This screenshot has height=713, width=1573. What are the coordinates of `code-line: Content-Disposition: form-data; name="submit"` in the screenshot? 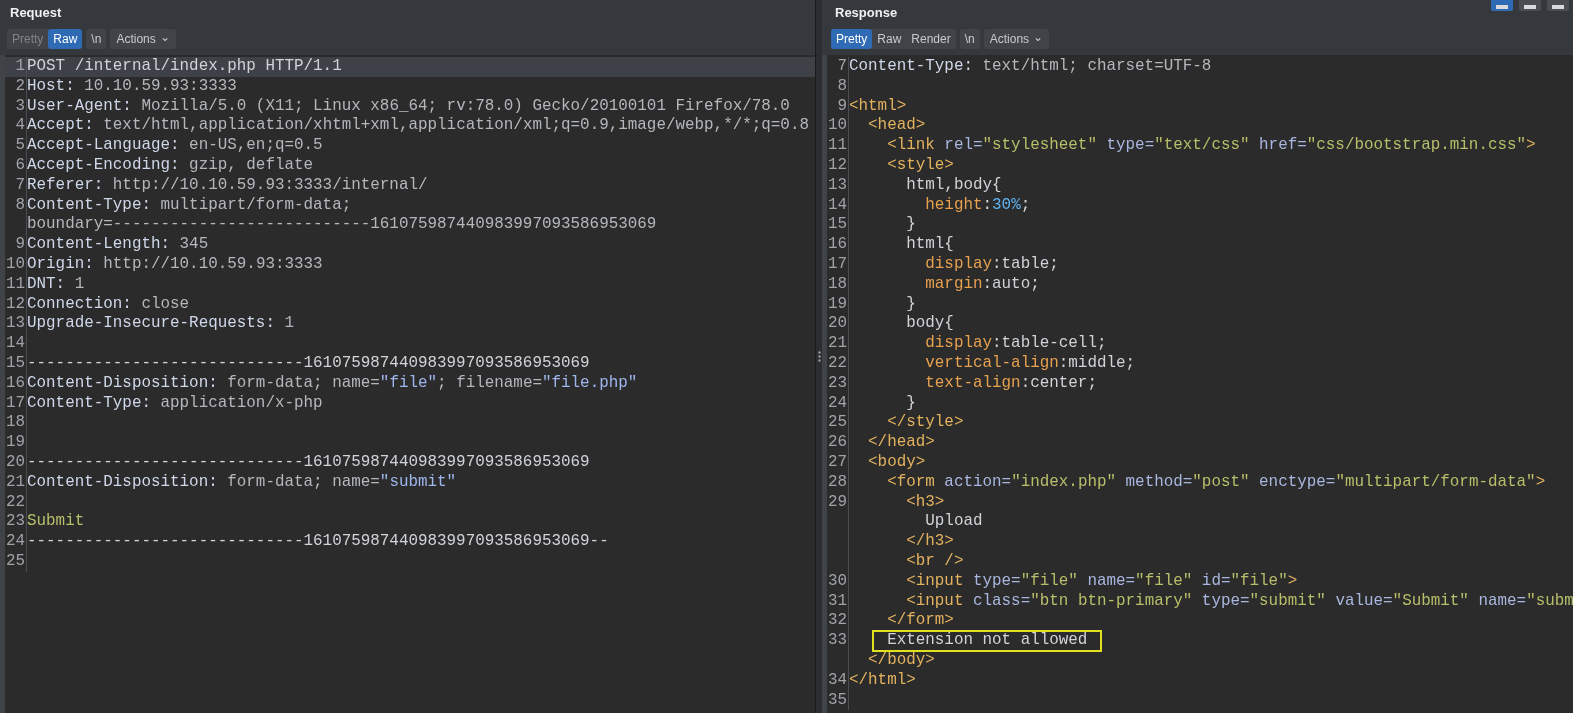 It's located at (242, 482).